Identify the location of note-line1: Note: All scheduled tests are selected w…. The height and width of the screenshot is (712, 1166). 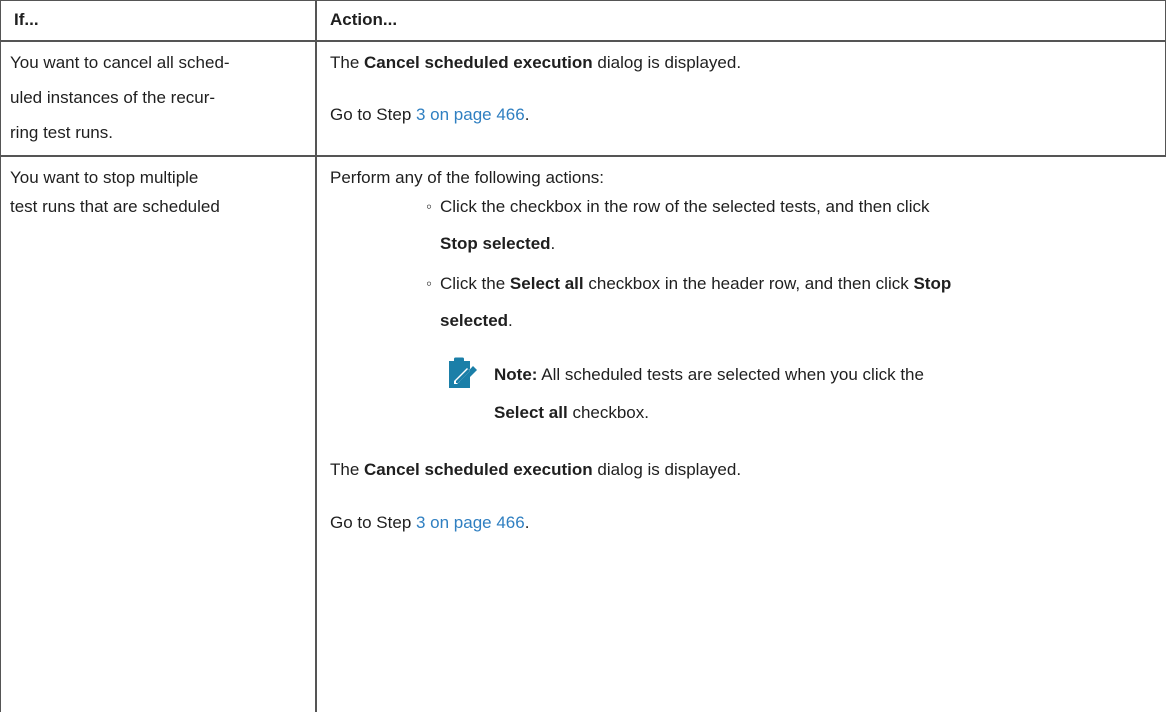
(709, 374).